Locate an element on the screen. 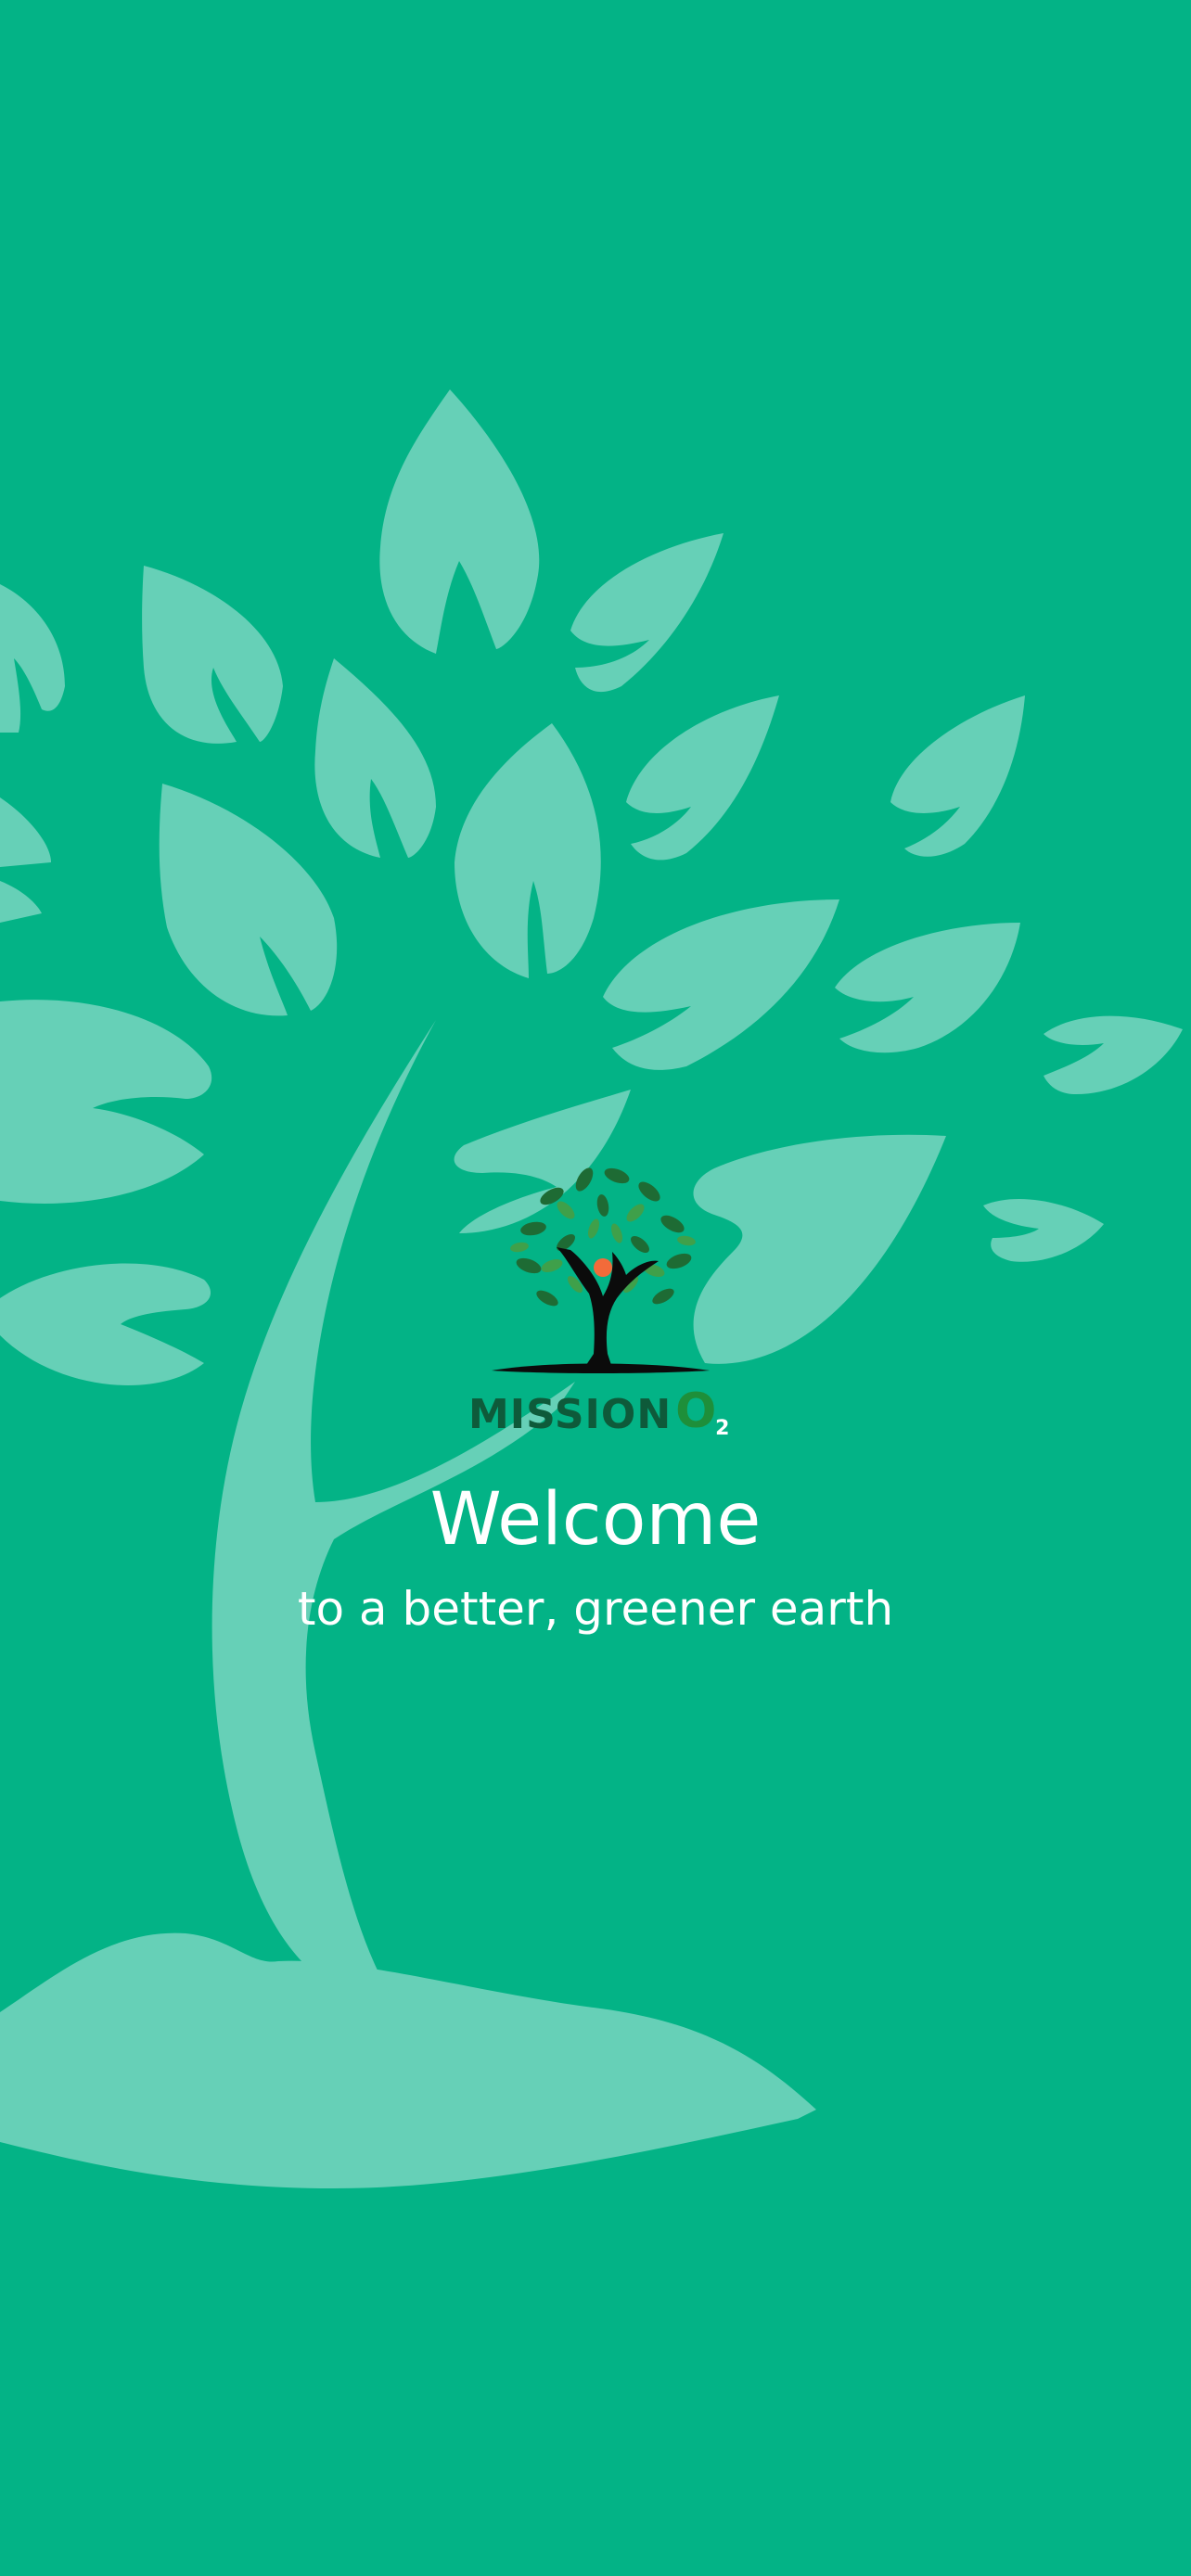 The width and height of the screenshot is (1191, 2576). fruit-icon is located at coordinates (603, 1267).